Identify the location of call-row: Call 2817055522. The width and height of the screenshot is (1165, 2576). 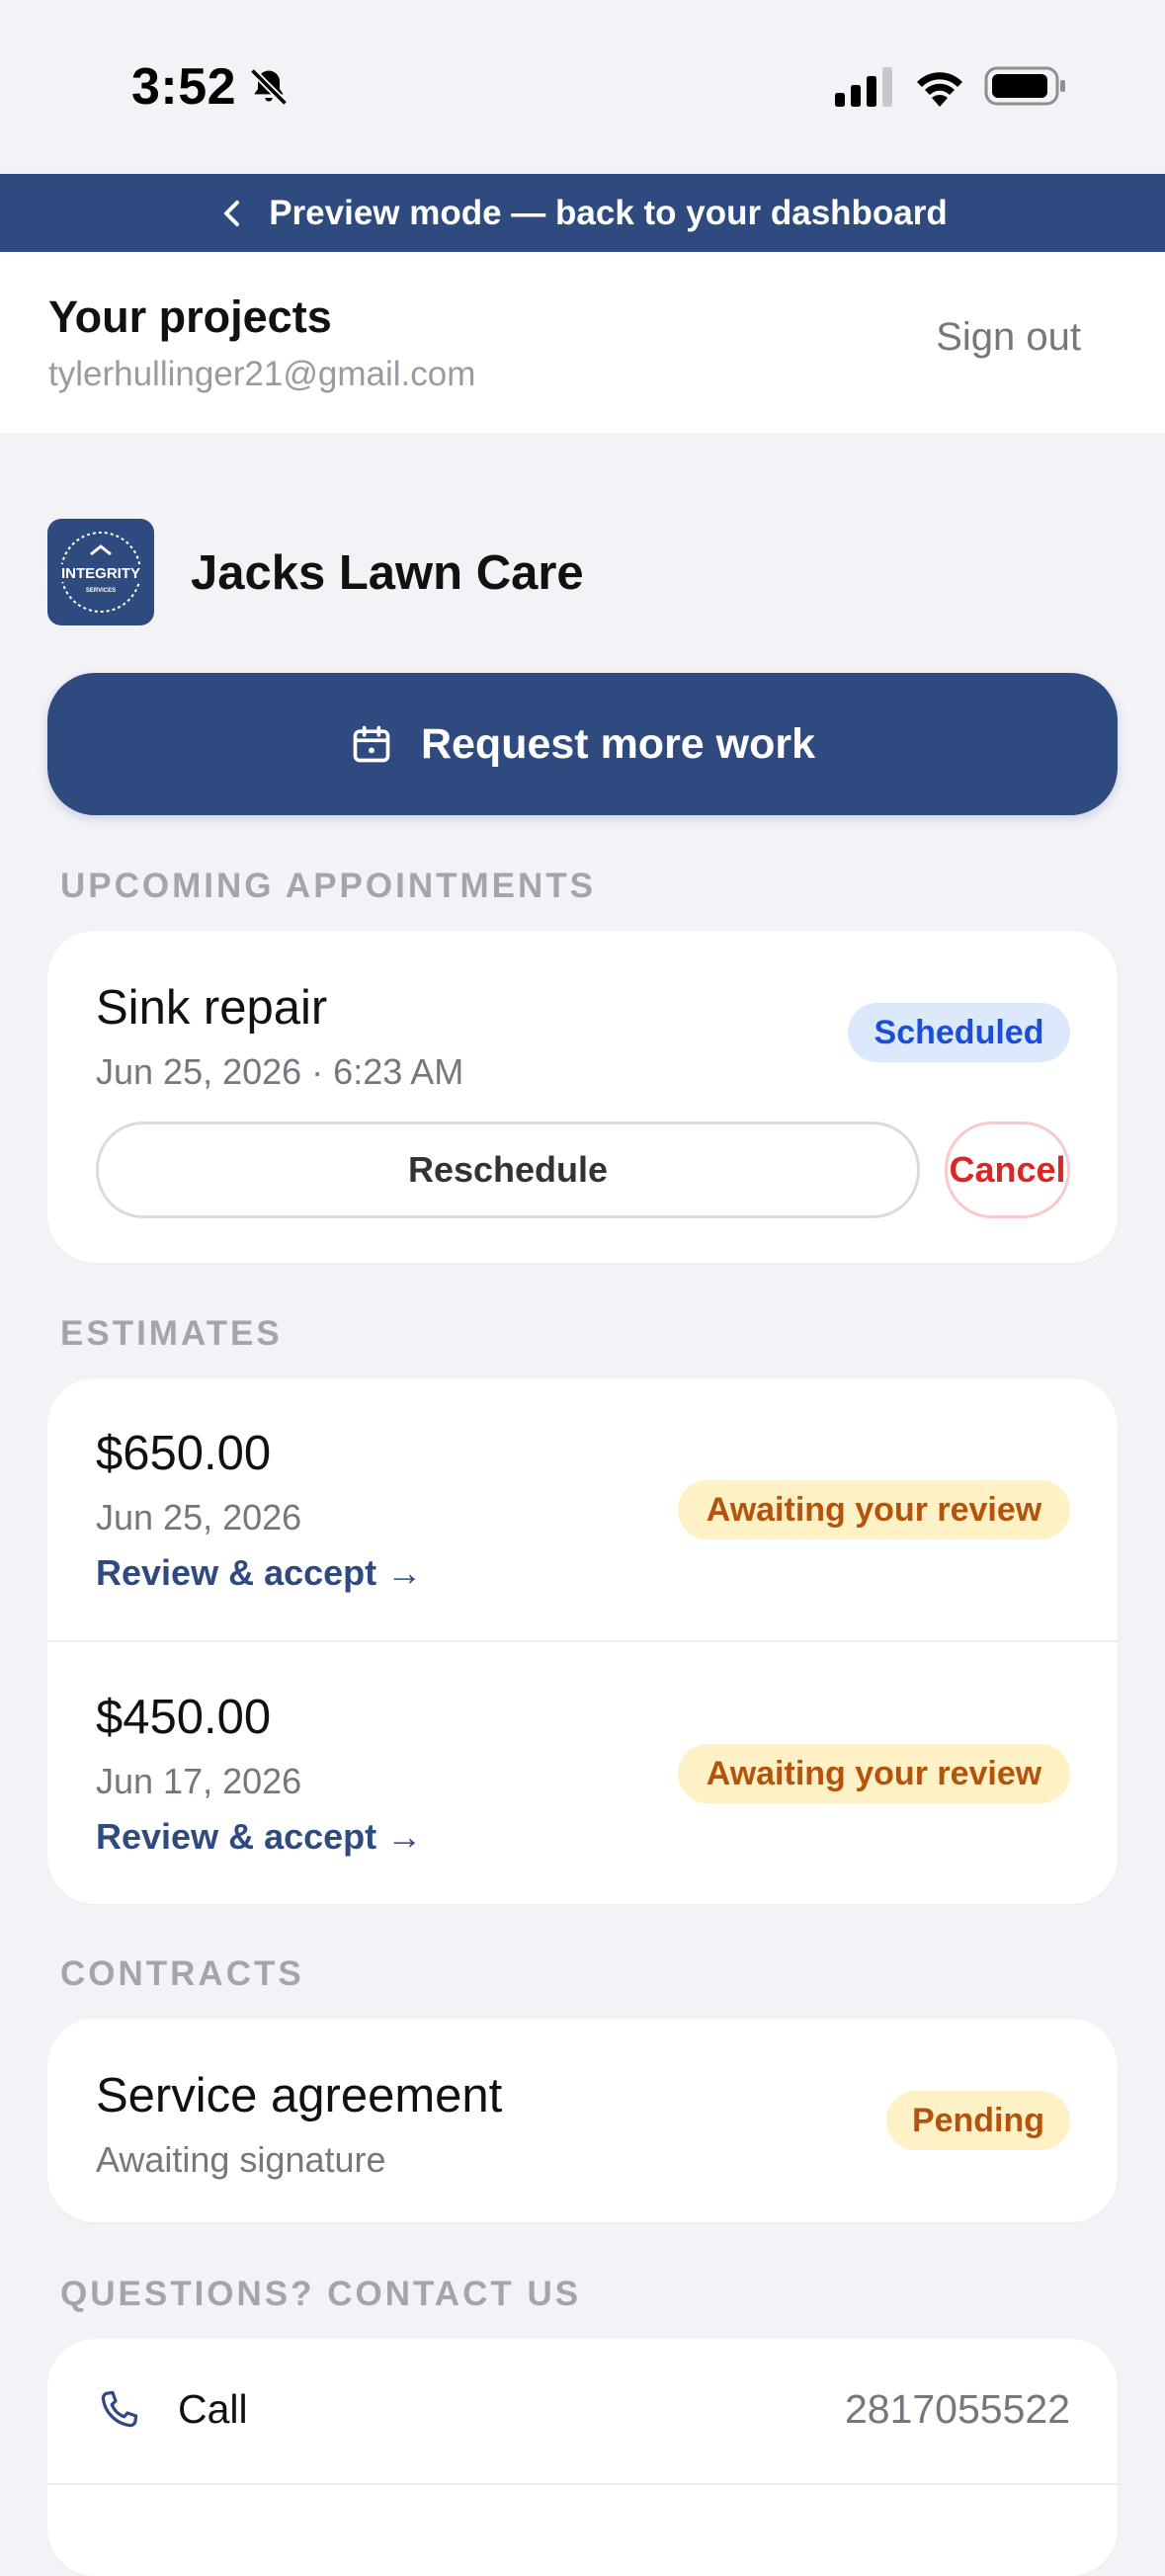
(582, 2411).